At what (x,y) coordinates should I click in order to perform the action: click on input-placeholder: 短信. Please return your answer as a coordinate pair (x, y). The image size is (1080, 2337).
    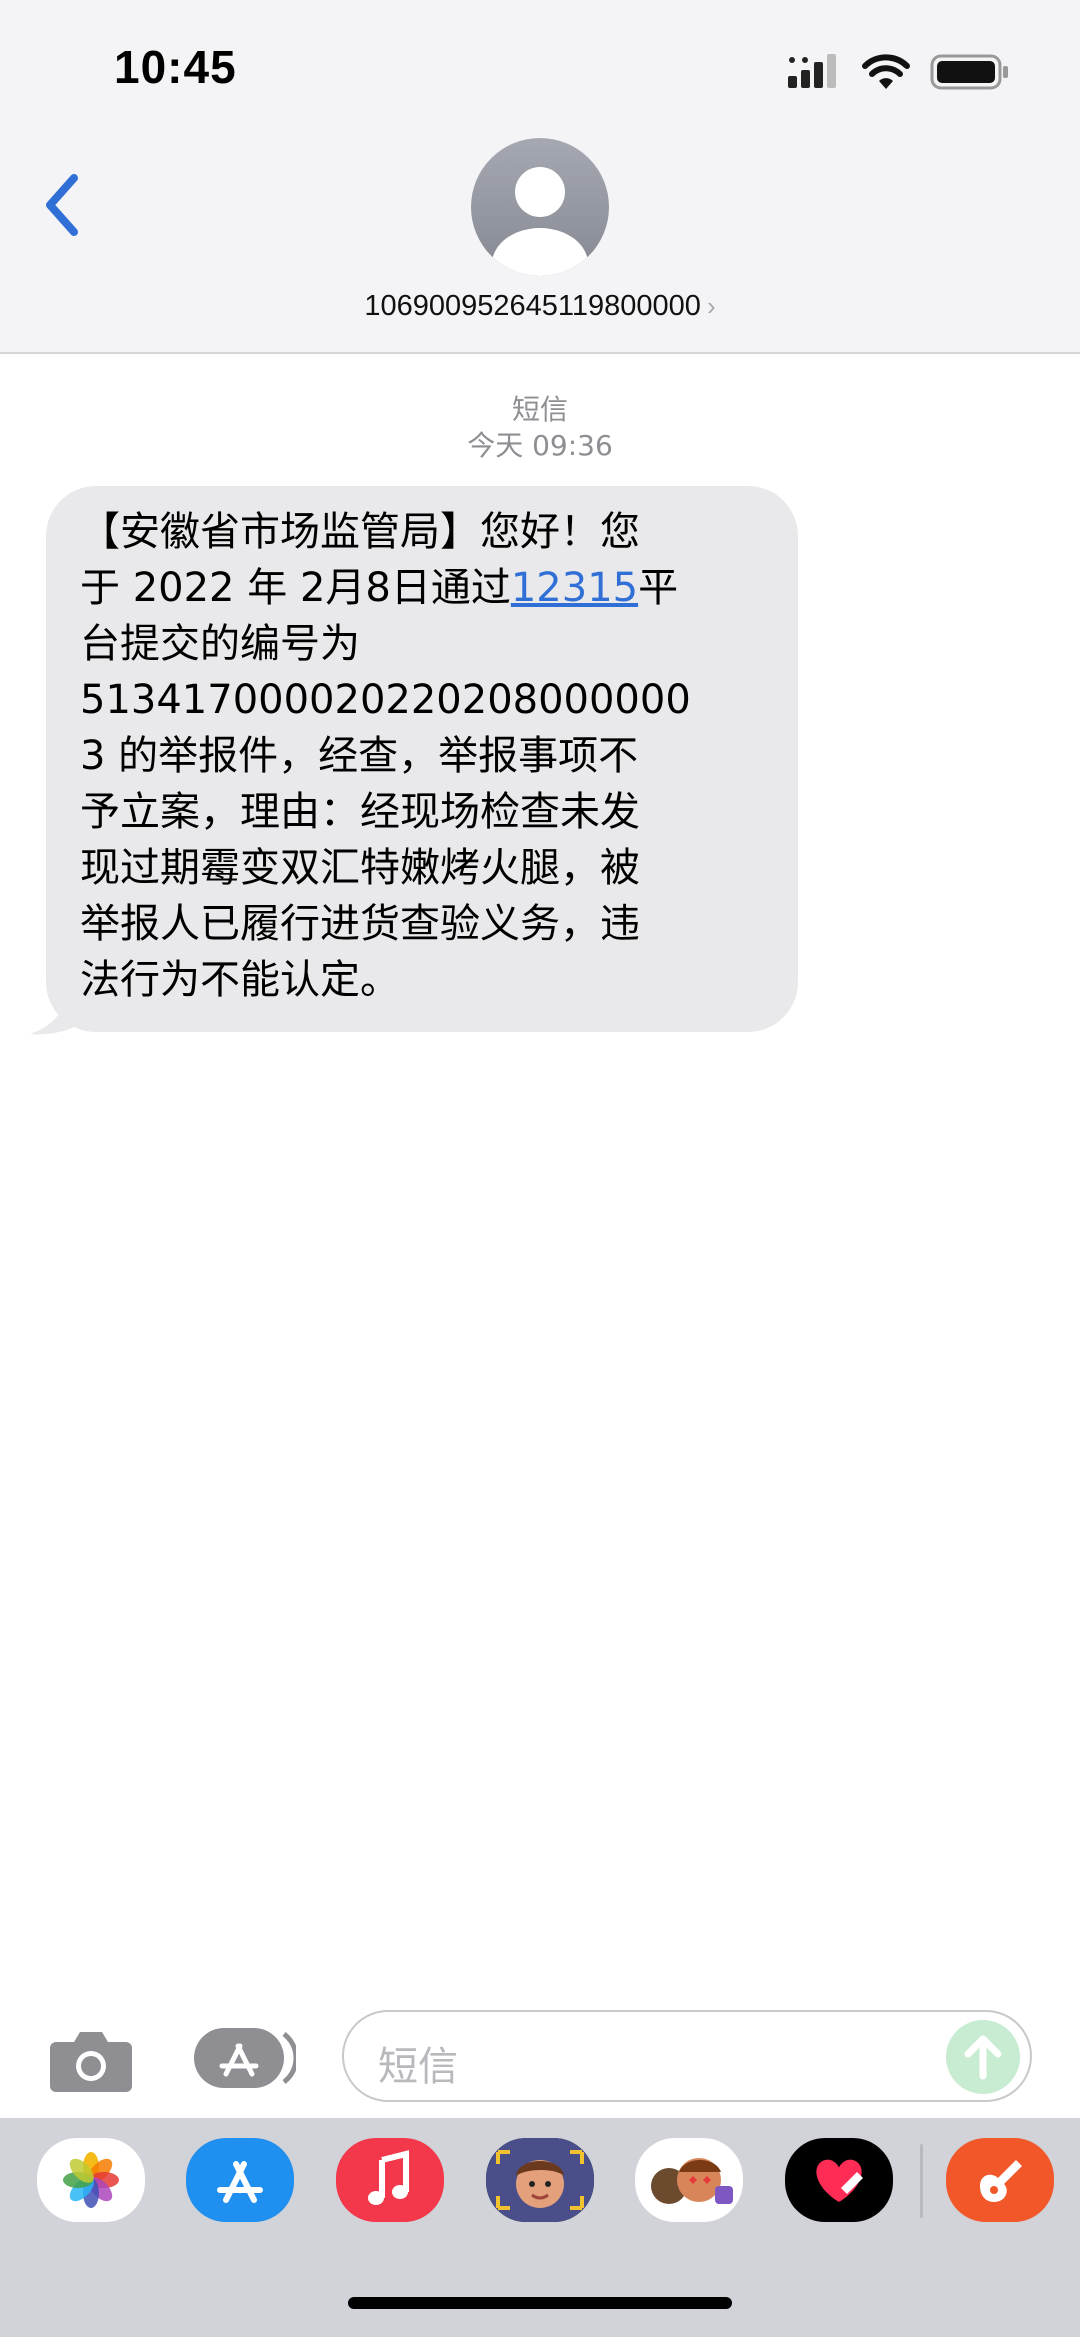
    Looking at the image, I should click on (418, 2067).